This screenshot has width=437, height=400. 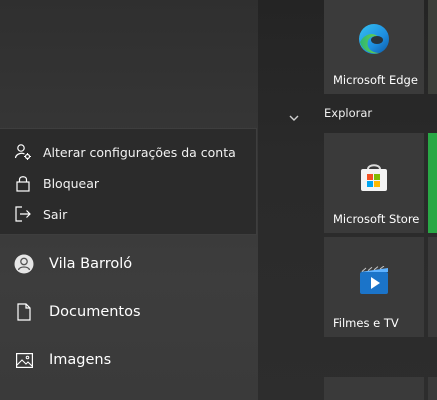 What do you see at coordinates (432, 287) in the screenshot?
I see `tile-partial-right` at bounding box center [432, 287].